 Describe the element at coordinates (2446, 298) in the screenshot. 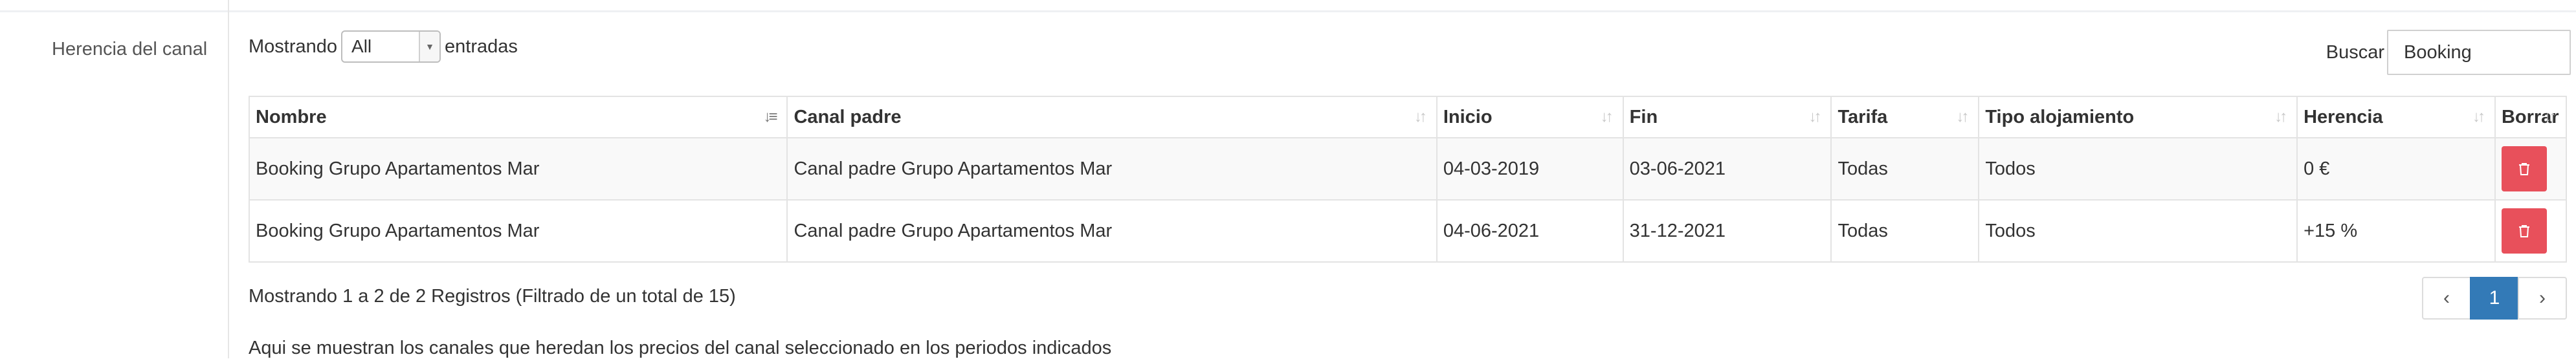

I see `pagination-prev-button: ‹` at that location.